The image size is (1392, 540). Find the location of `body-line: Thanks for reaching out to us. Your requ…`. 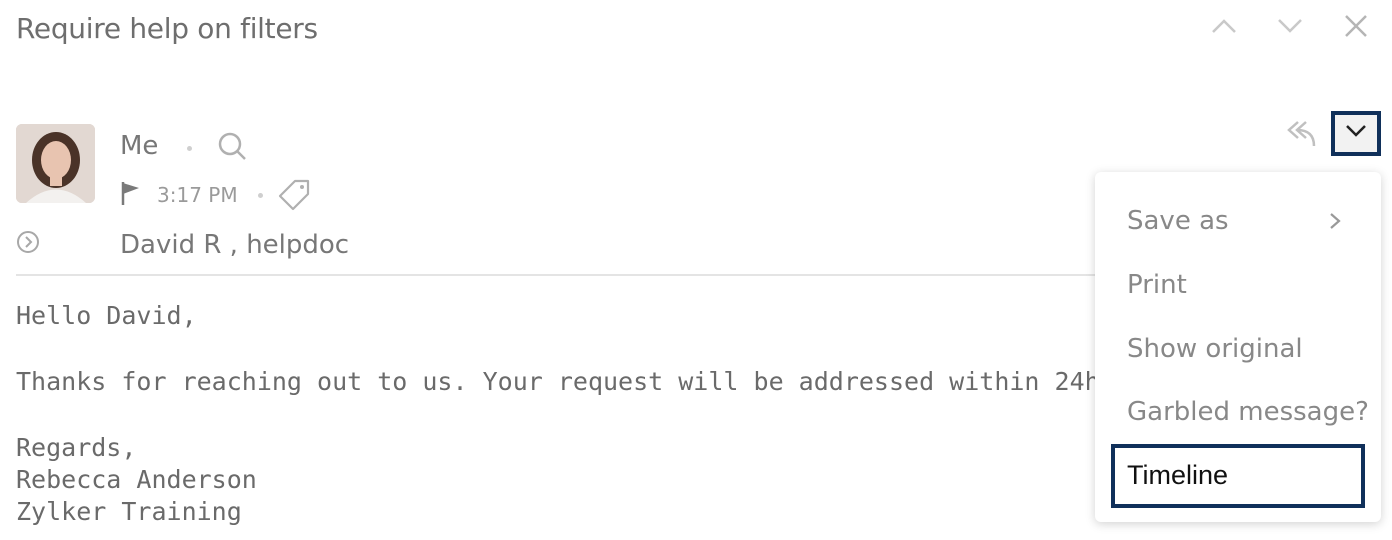

body-line: Thanks for reaching out to us. Your requ… is located at coordinates (580, 381).